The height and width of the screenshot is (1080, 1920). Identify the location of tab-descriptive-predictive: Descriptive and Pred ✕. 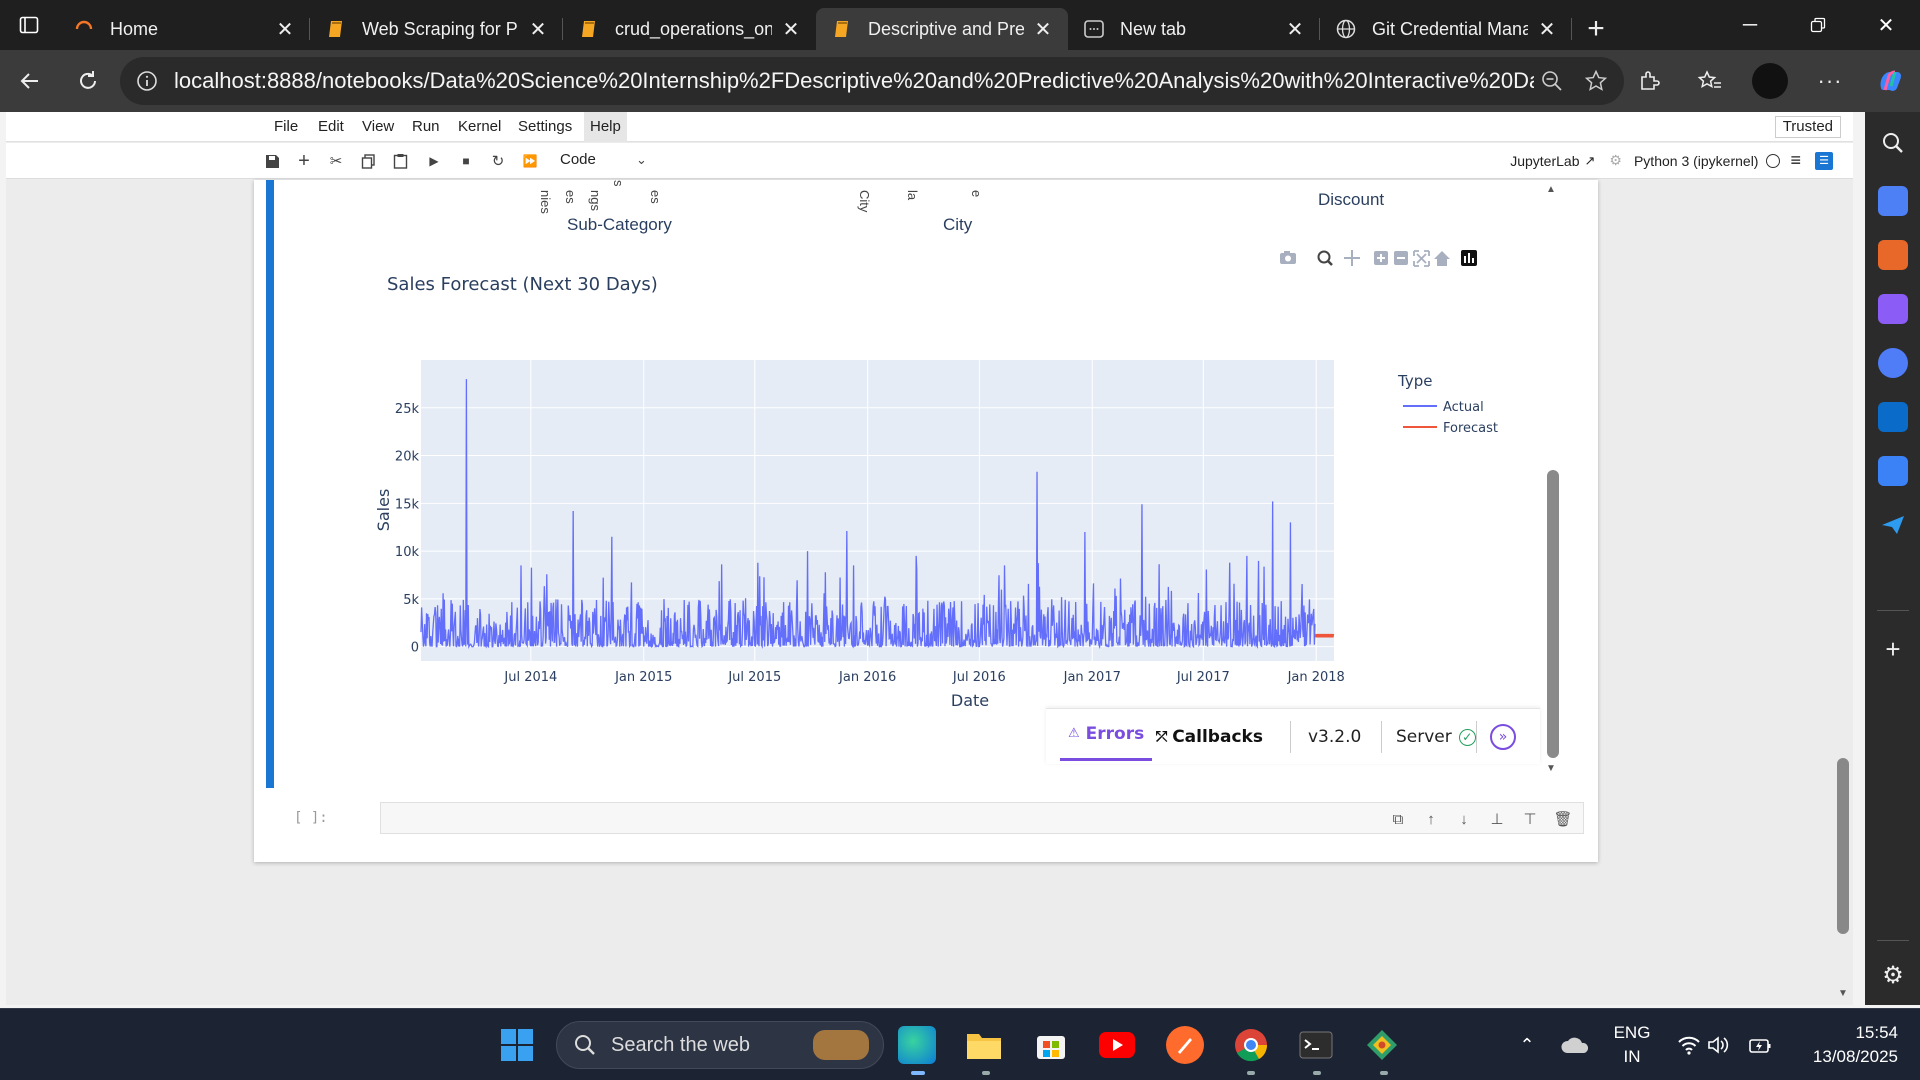
(942, 29).